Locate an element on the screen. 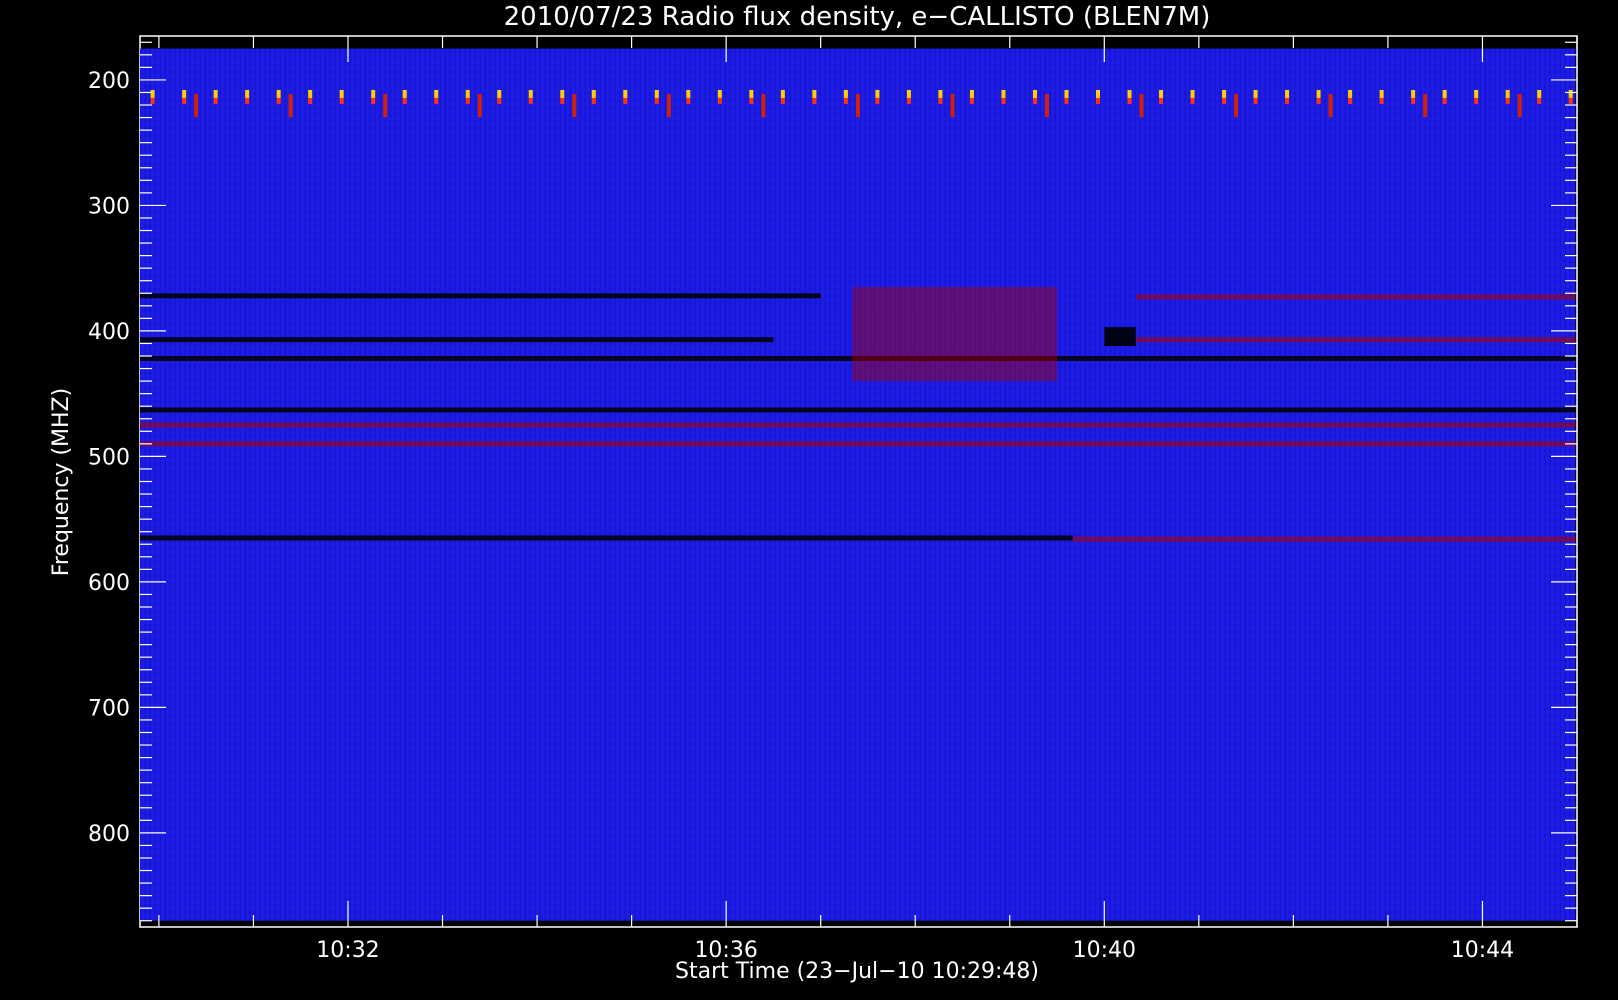  y-tick-label: 700 is located at coordinates (109, 708).